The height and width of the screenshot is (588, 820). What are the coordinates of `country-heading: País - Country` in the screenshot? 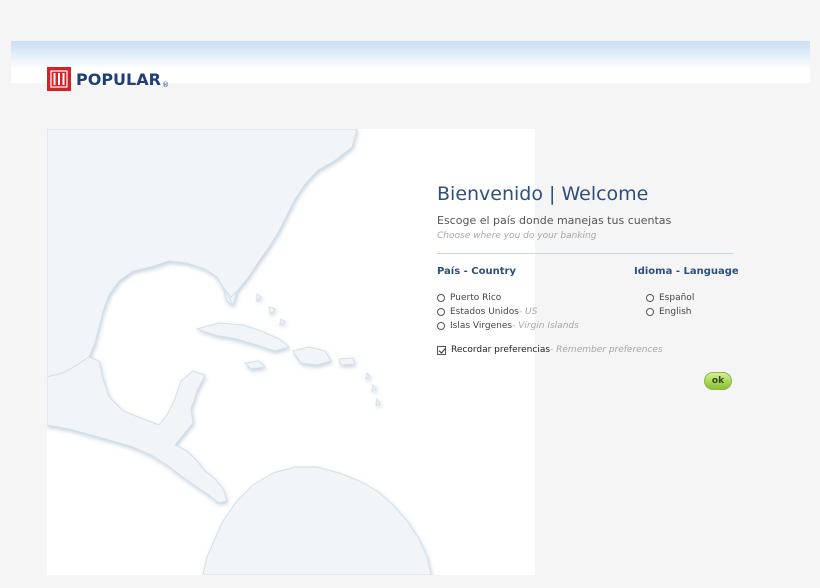 It's located at (476, 271).